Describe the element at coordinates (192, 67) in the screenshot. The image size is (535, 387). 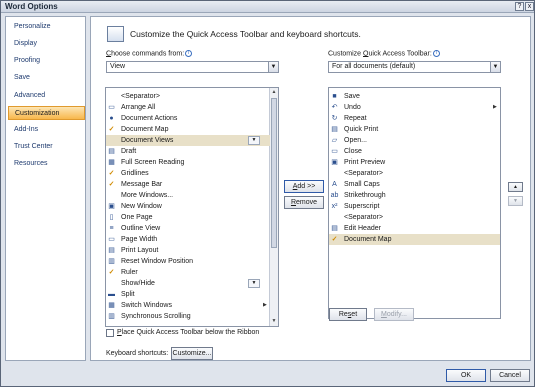
I see `choose-commands-dropdown: View ▼` at that location.